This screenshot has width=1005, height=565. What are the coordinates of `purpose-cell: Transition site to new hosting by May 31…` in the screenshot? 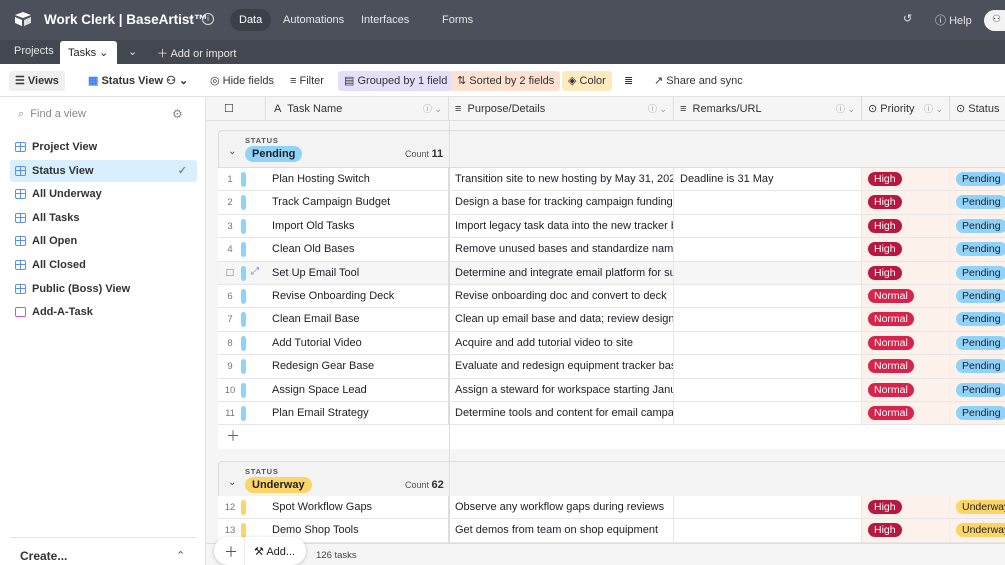 It's located at (561, 179).